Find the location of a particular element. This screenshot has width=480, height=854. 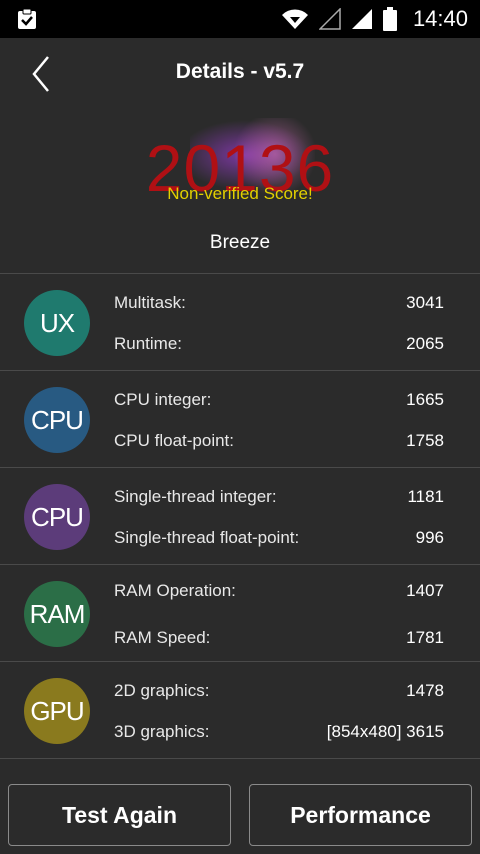

score-line: Single-thread float-point: 996 is located at coordinates (279, 538).